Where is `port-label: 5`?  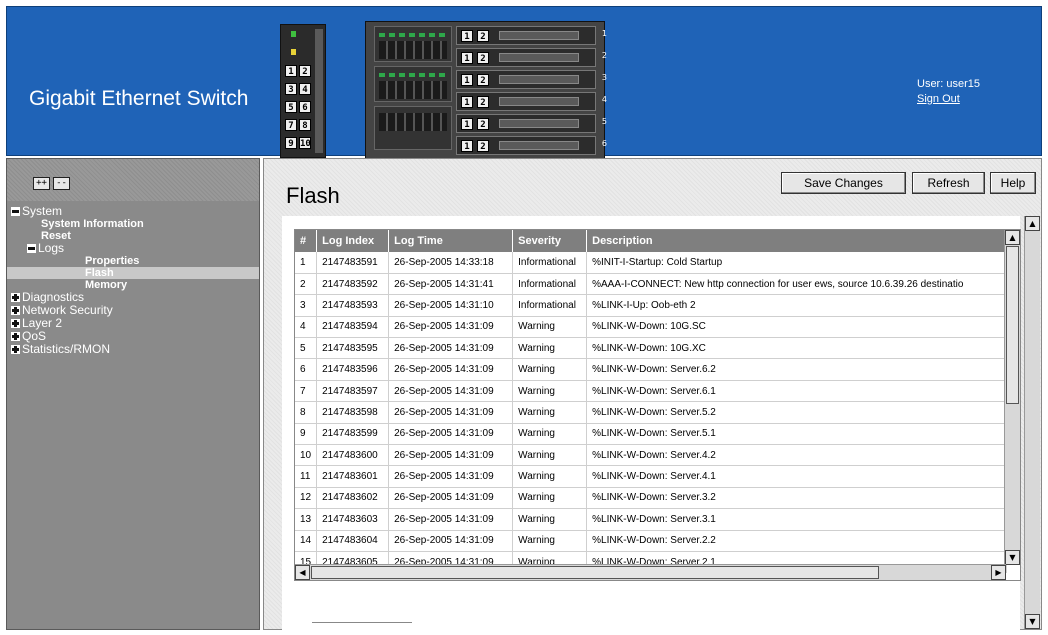 port-label: 5 is located at coordinates (291, 107).